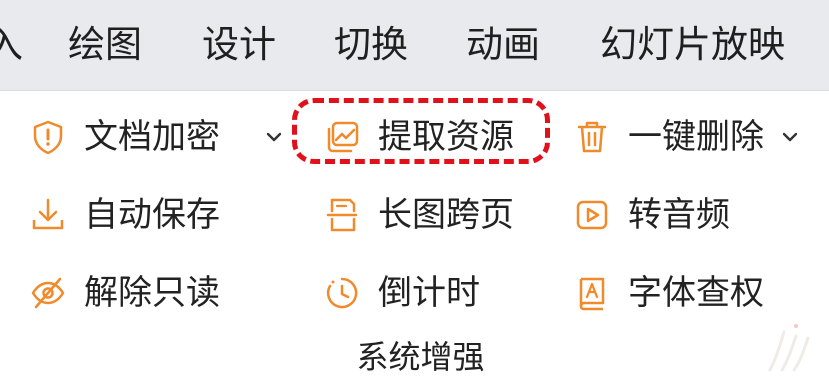 Image resolution: width=829 pixels, height=385 pixels. I want to click on watermark-logo, so click(789, 348).